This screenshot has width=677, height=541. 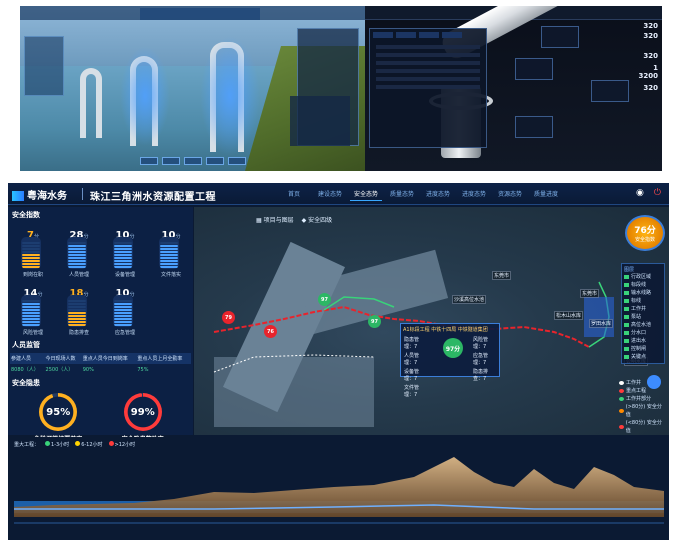 What do you see at coordinates (643, 293) in the screenshot?
I see `legend-item: 输水线路` at bounding box center [643, 293].